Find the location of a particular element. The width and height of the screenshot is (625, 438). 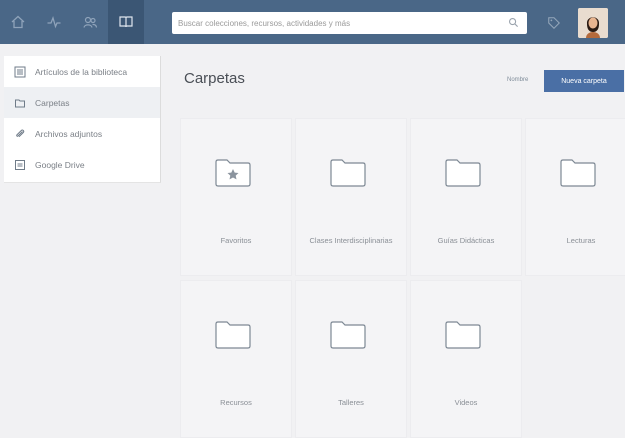

tag-icon is located at coordinates (554, 23).